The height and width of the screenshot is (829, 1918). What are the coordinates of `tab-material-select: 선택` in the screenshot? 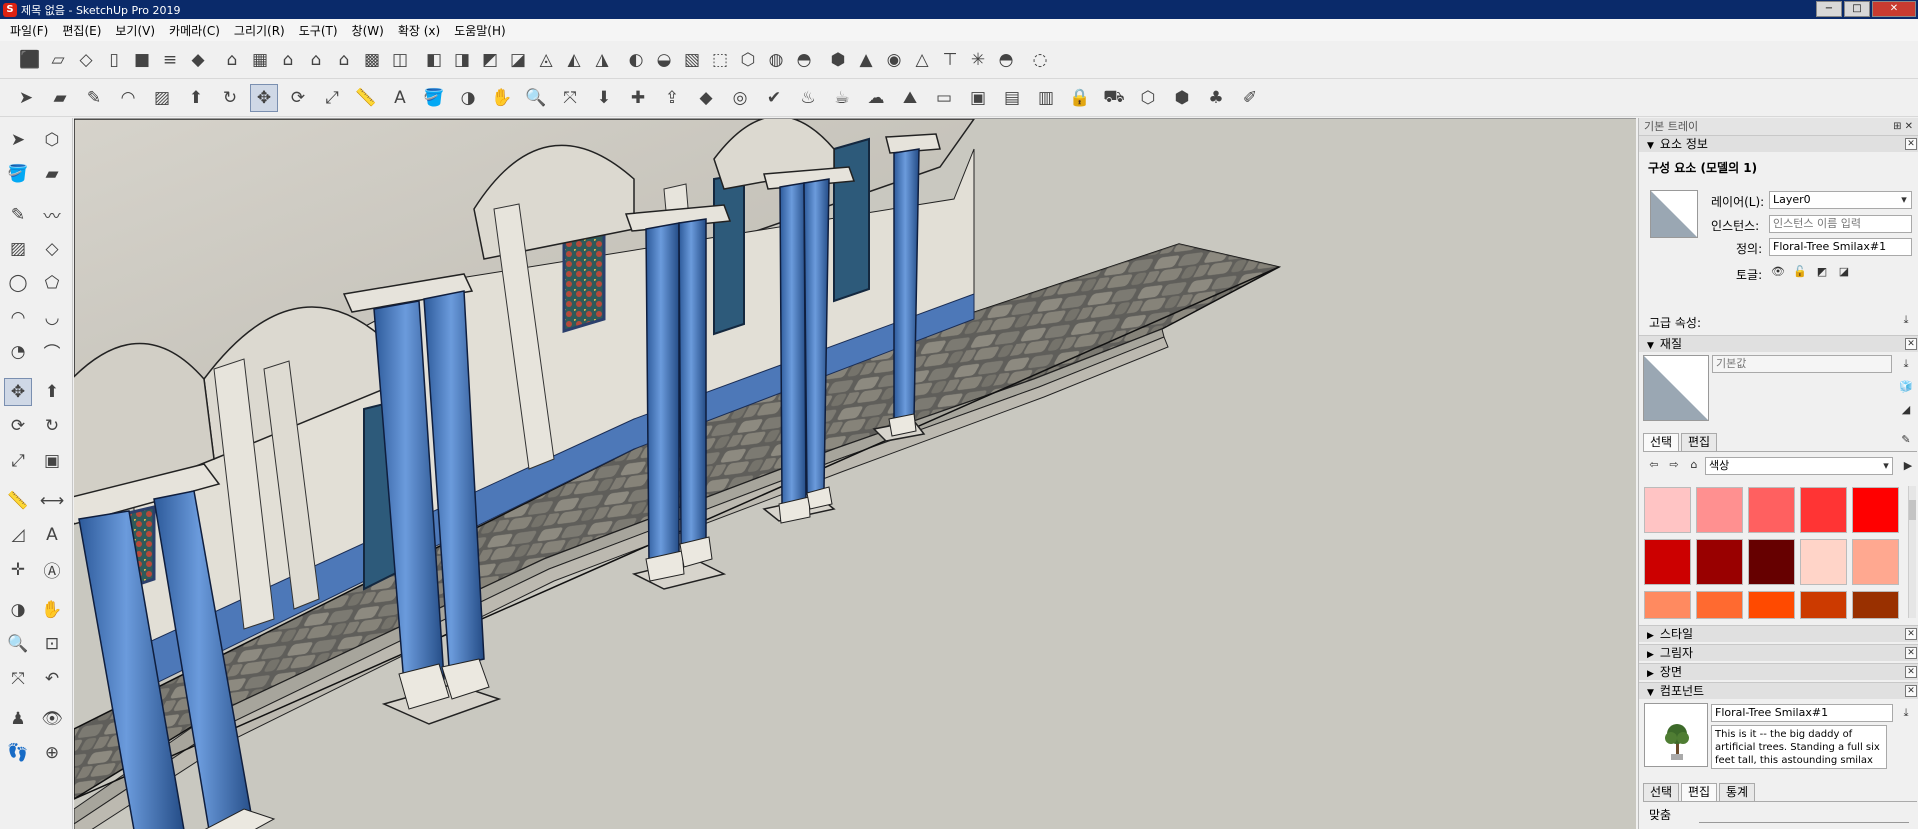 It's located at (1661, 442).